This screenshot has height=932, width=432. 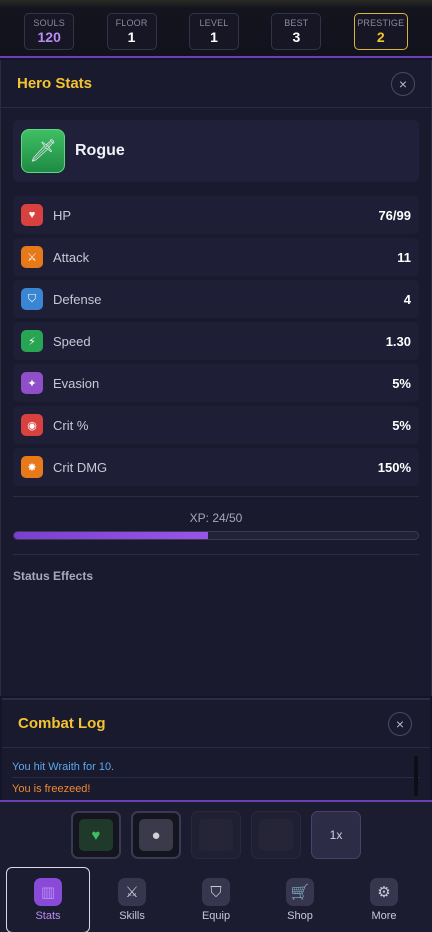 I want to click on lightning-icon: ⚡, so click(x=32, y=341).